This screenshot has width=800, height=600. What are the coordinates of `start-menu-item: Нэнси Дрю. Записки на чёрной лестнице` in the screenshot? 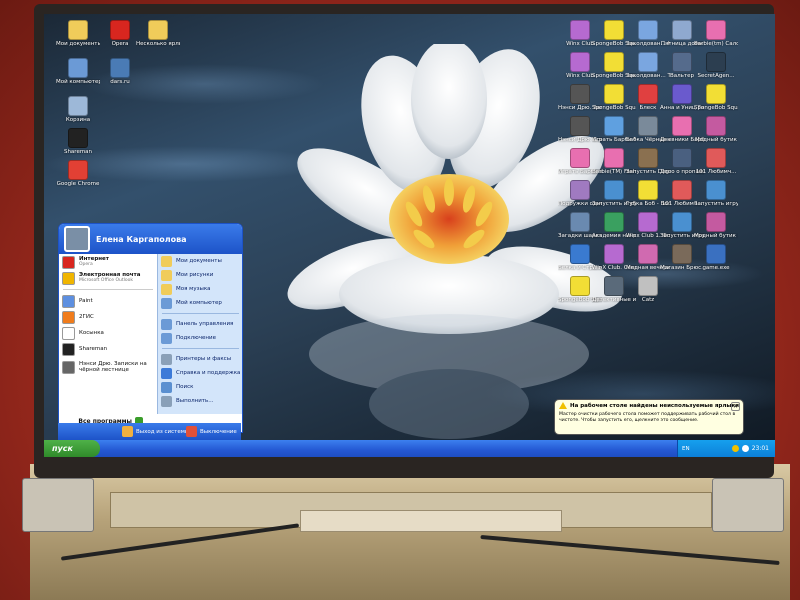 It's located at (108, 367).